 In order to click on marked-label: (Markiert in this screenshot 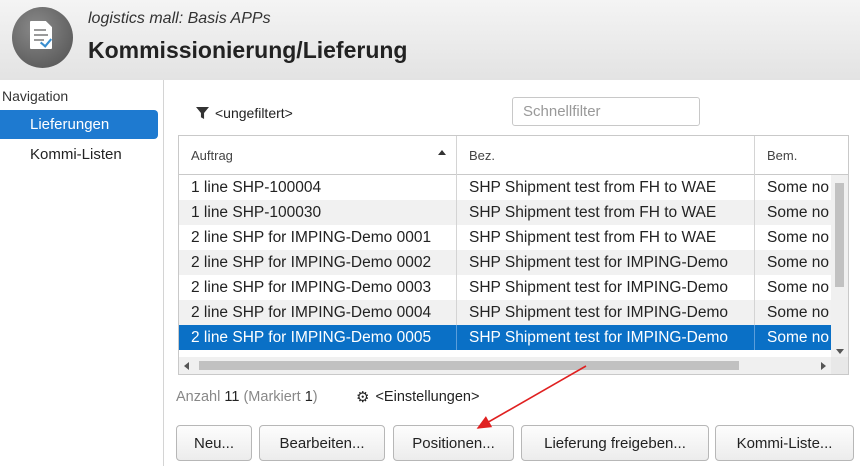, I will do `click(272, 397)`.